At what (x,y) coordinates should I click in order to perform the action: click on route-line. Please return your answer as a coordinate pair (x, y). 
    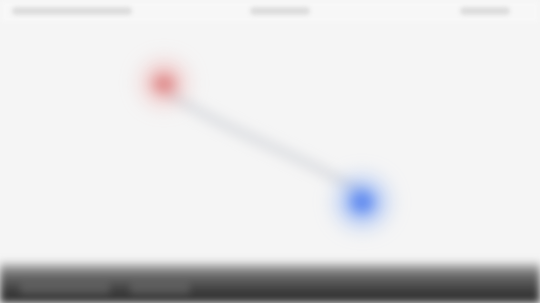
    Looking at the image, I should click on (265, 143).